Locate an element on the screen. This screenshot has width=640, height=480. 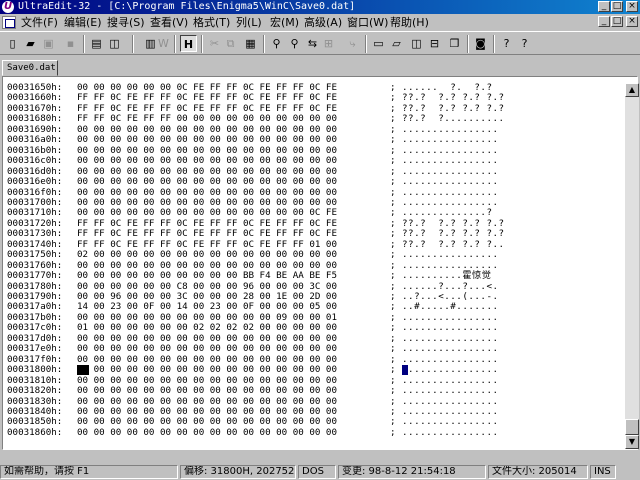
menu-macro: 宏(M) is located at coordinates (284, 22).